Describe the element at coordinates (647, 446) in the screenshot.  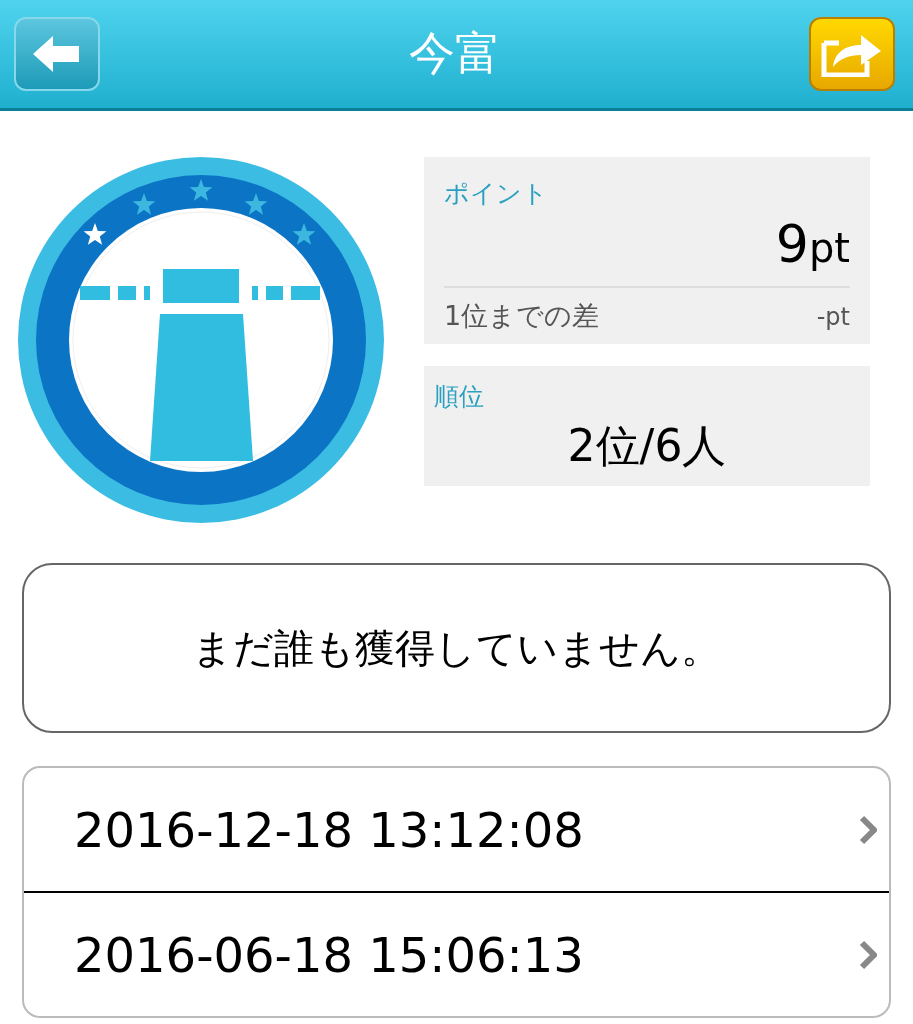
I see `rank-value: 2位/6人` at that location.